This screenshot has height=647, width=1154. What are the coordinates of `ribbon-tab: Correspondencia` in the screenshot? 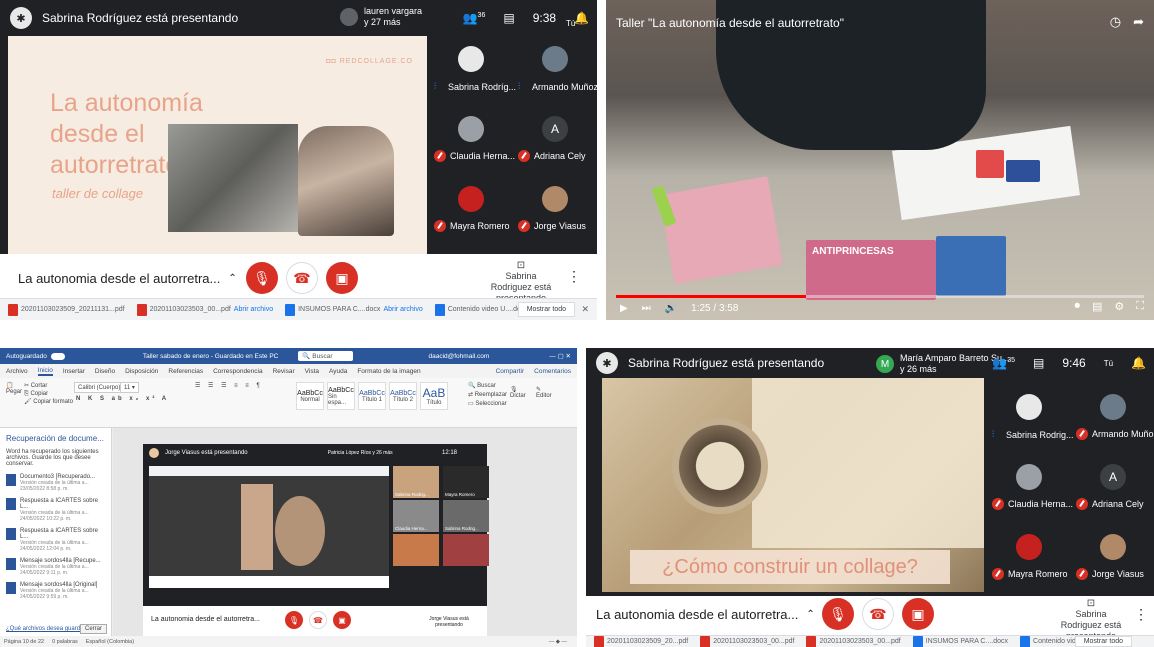 It's located at (238, 371).